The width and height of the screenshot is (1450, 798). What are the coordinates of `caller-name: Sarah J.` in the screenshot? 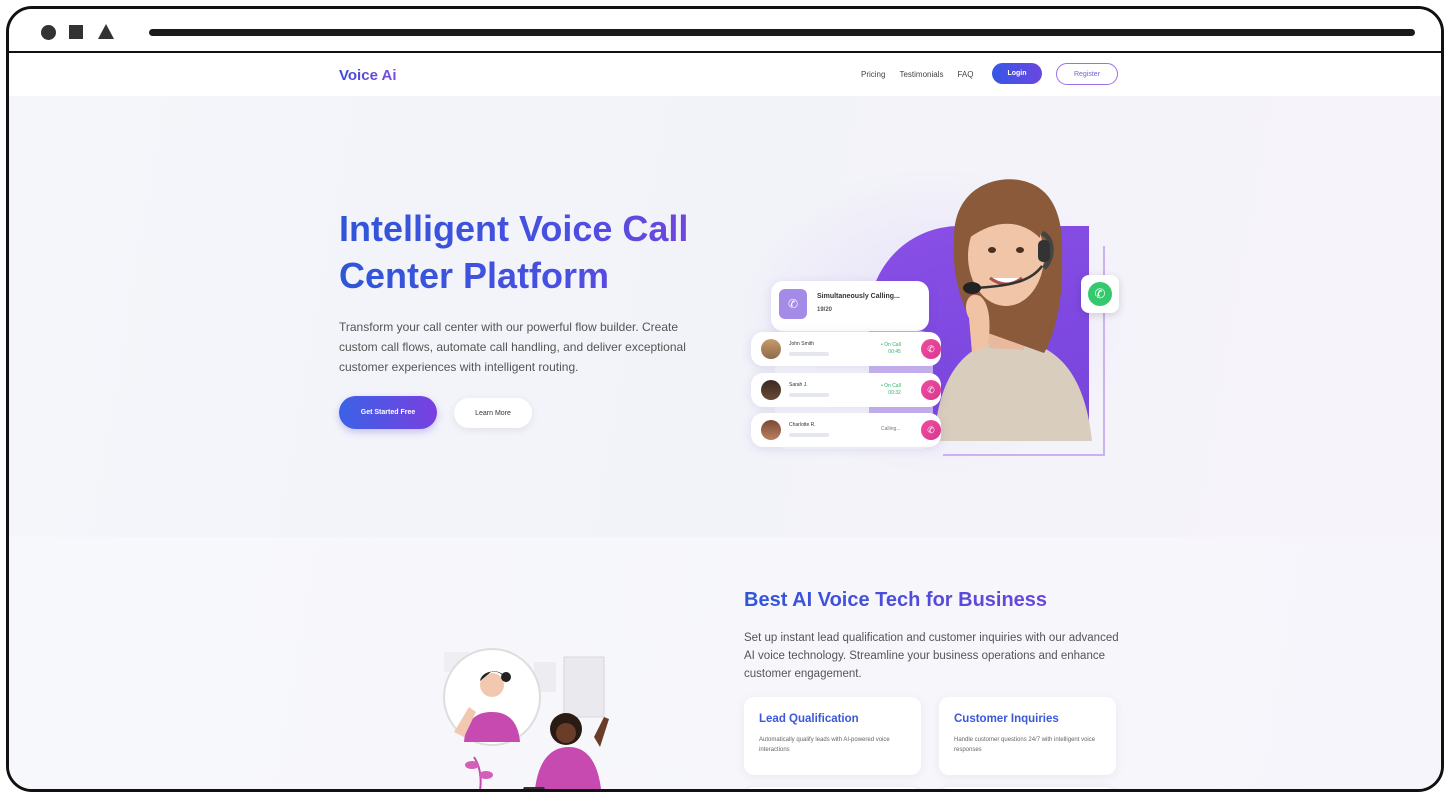 It's located at (798, 385).